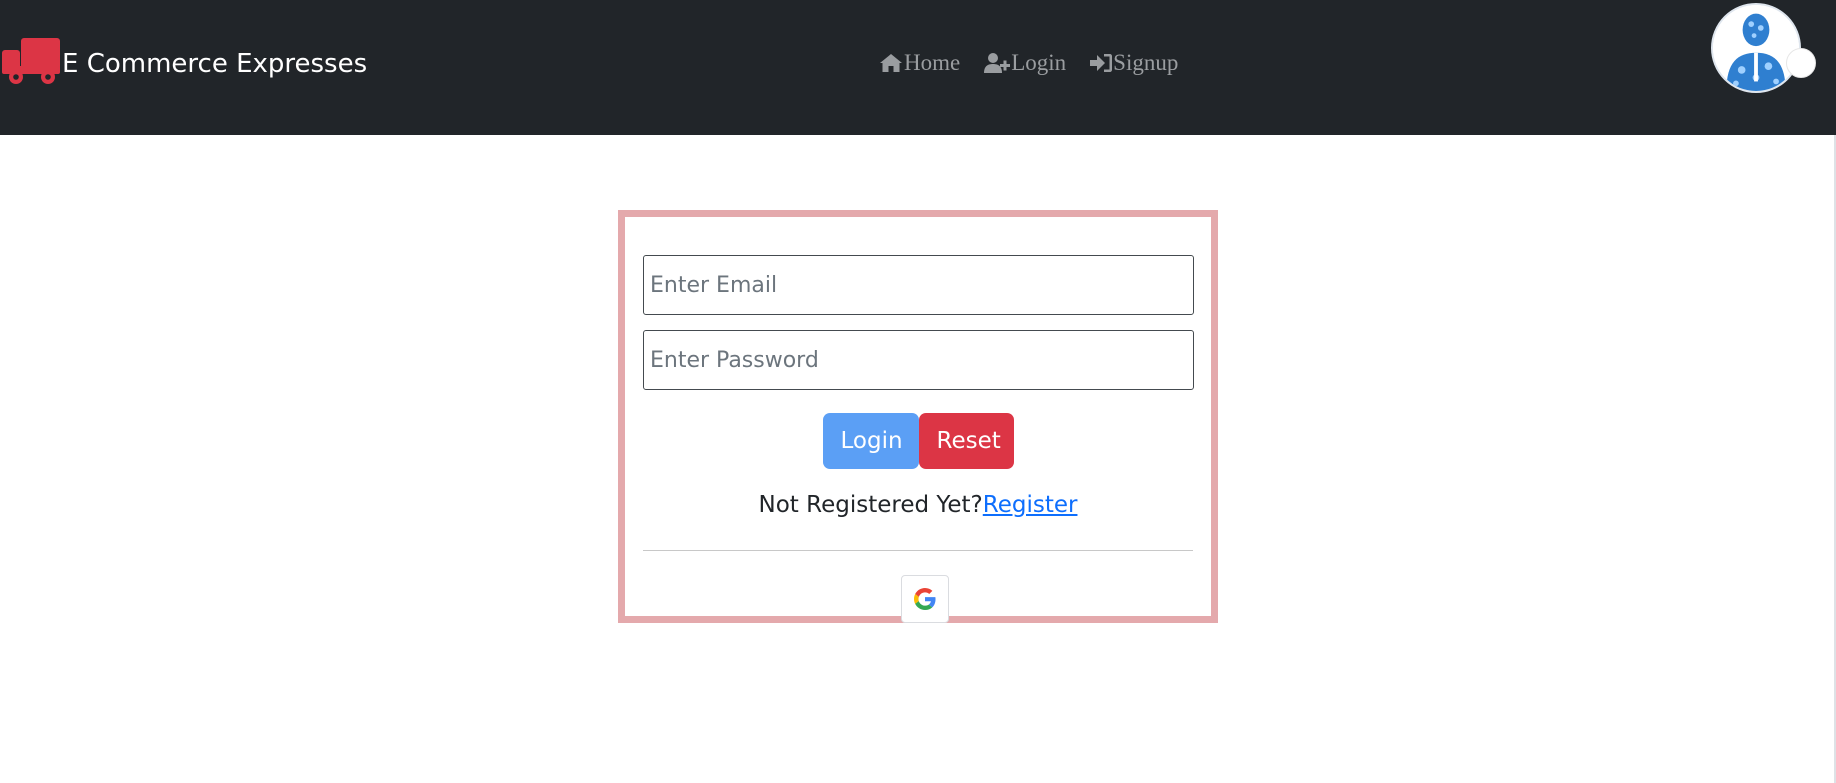  I want to click on status-dot, so click(1801, 63).